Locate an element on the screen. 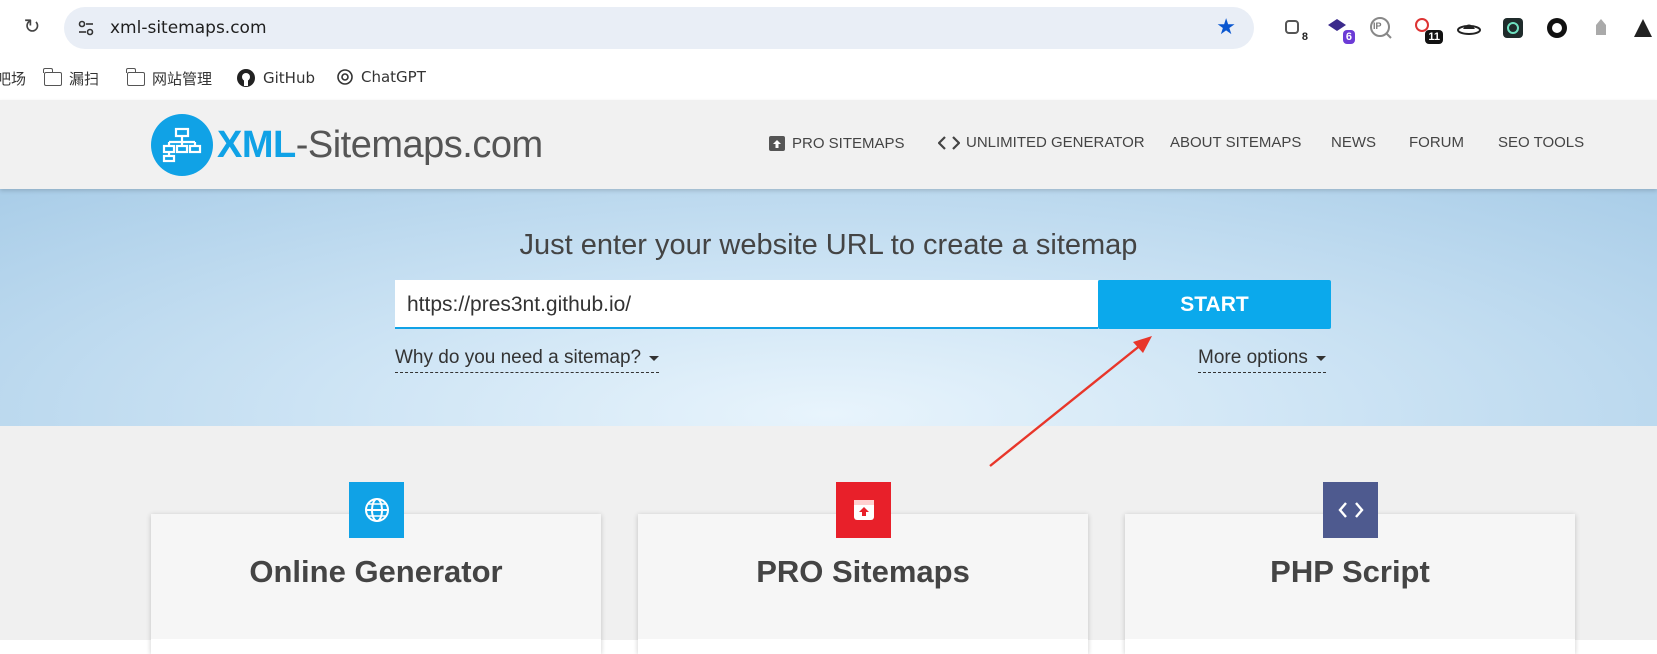 This screenshot has width=1657, height=654. nav-forum: FORUM is located at coordinates (1436, 142).